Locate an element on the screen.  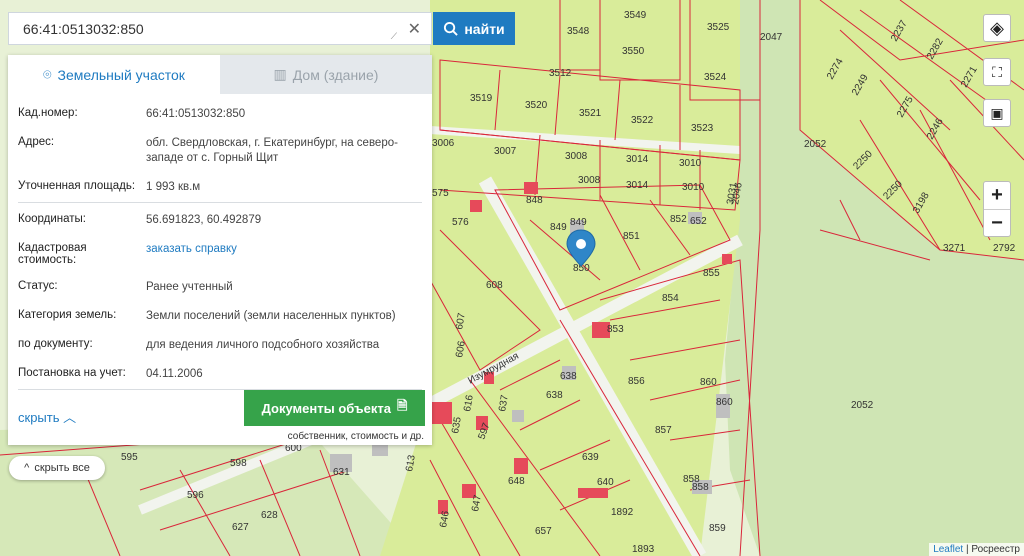
resize-grip-icon: ⟋ is located at coordinates (393, 36).